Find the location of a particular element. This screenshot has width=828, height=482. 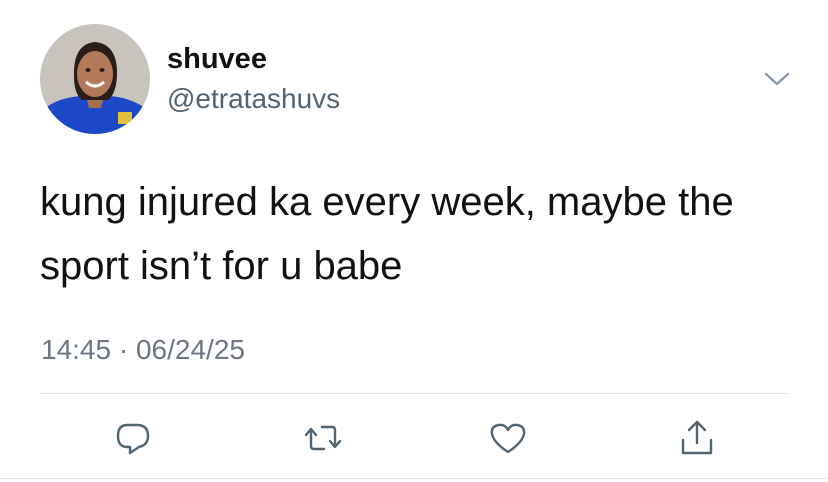

bottom-divider is located at coordinates (414, 478).